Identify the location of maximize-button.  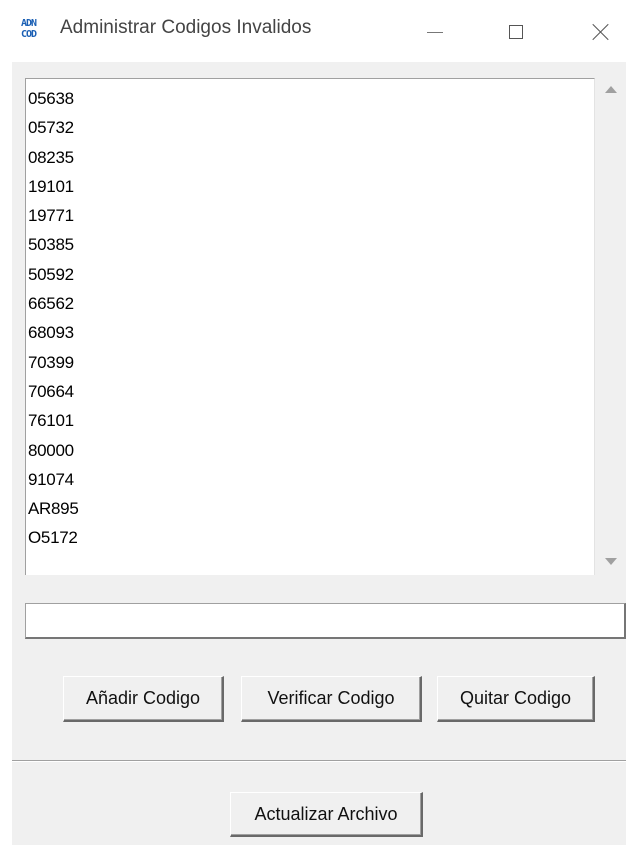
(516, 32).